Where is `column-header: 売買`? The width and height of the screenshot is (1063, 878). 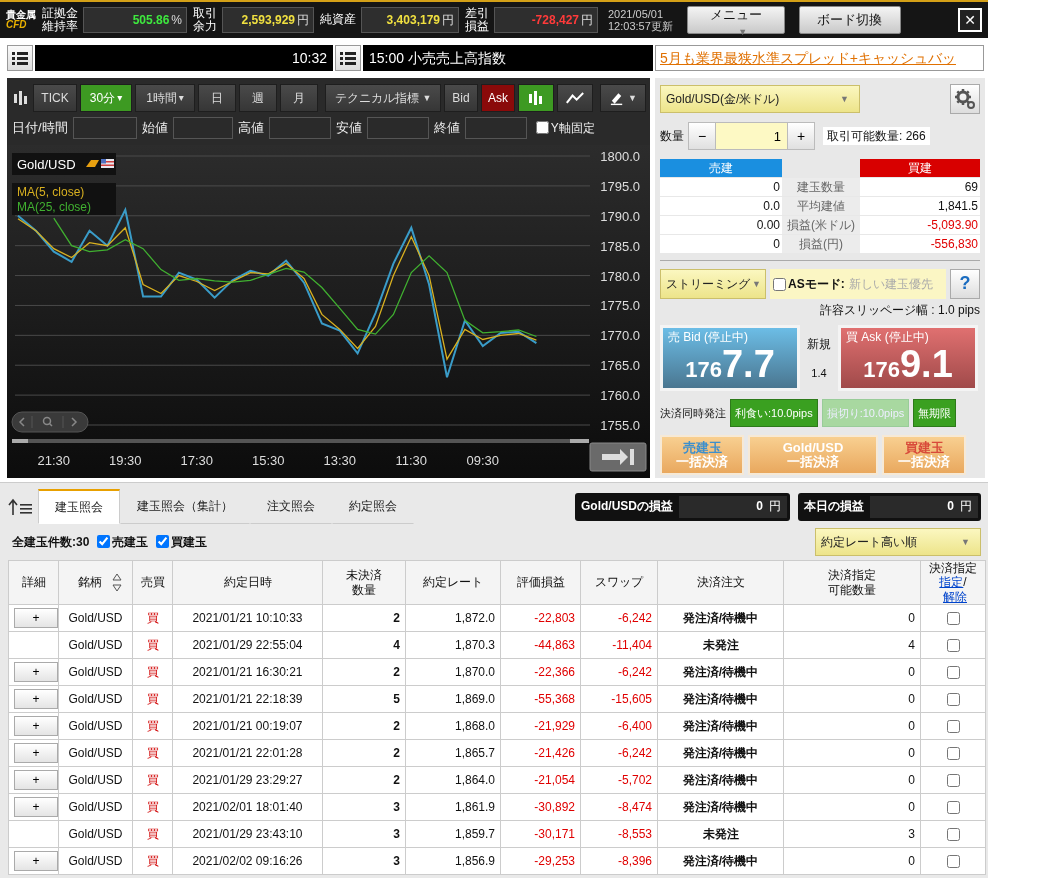
column-header: 売買 is located at coordinates (152, 582).